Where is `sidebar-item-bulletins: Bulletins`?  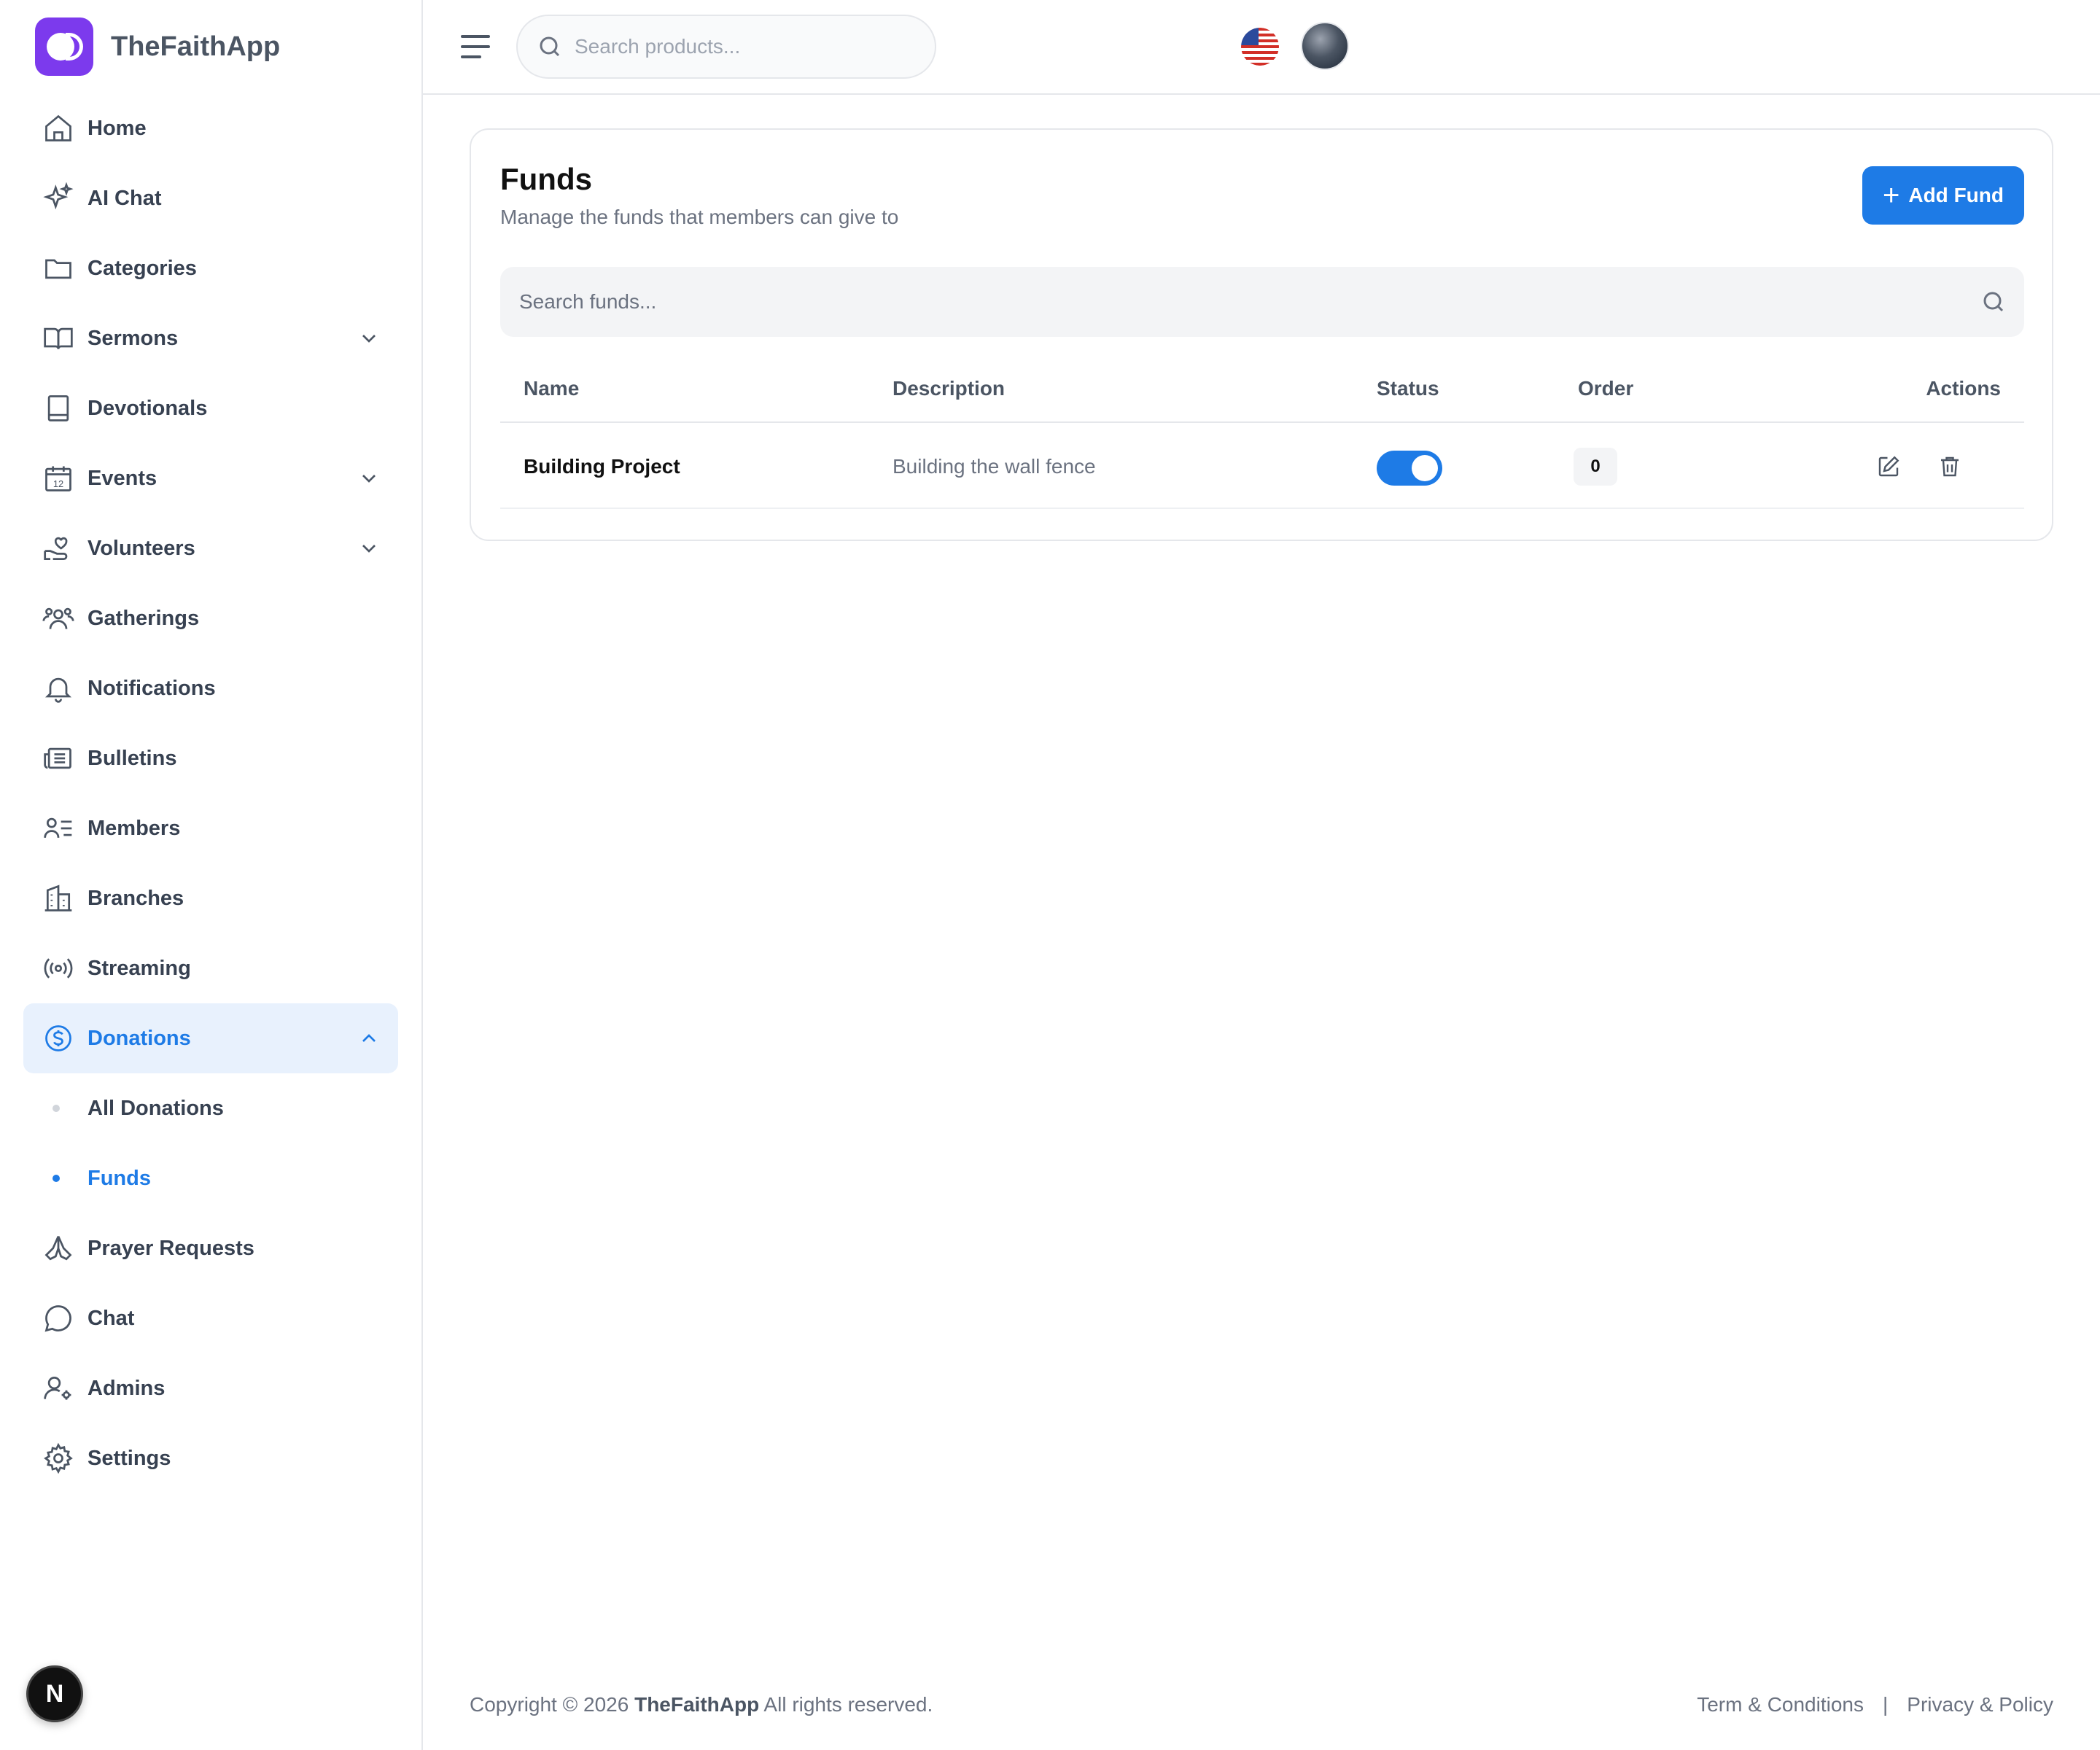 sidebar-item-bulletins: Bulletins is located at coordinates (210, 758).